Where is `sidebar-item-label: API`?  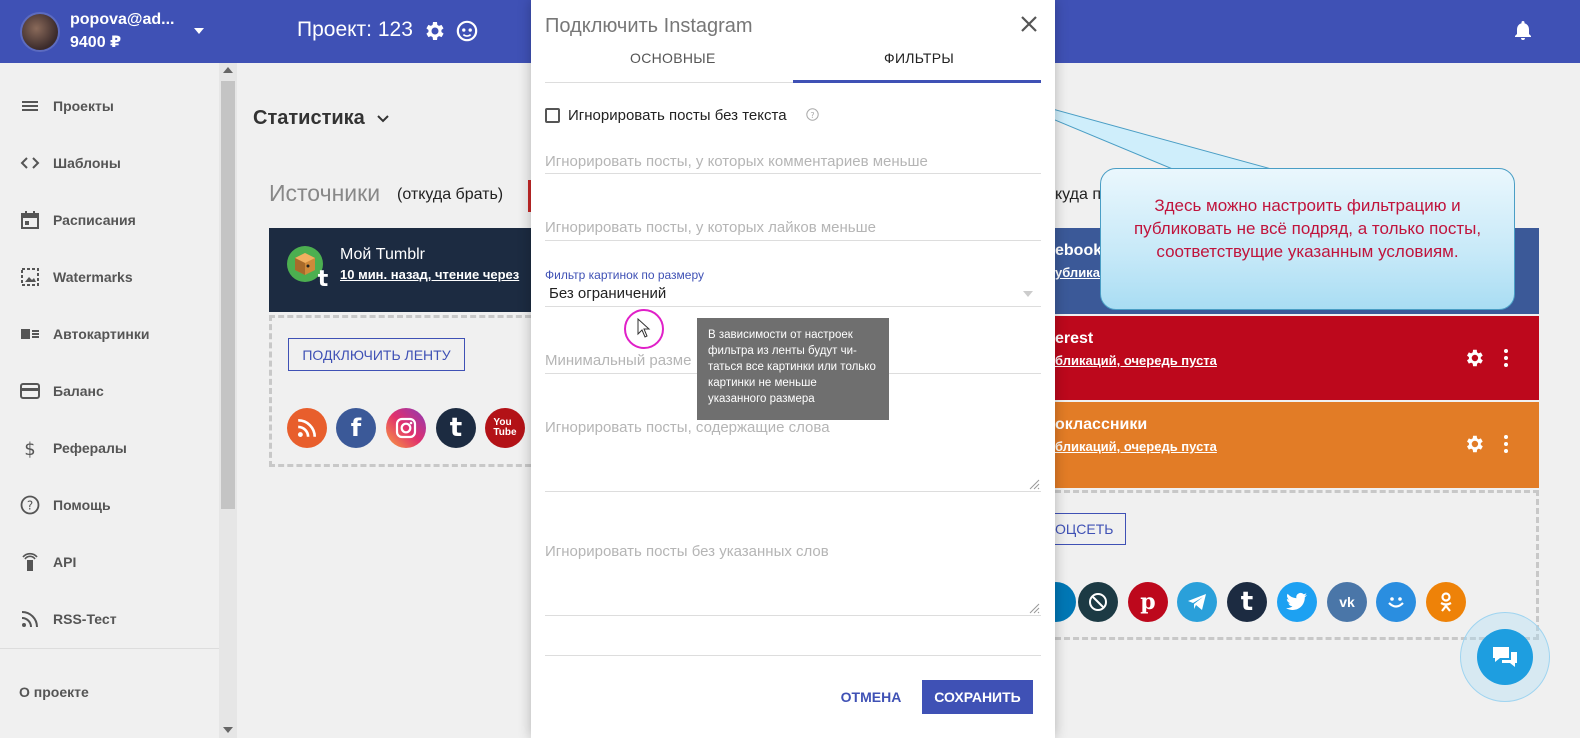 sidebar-item-label: API is located at coordinates (65, 562).